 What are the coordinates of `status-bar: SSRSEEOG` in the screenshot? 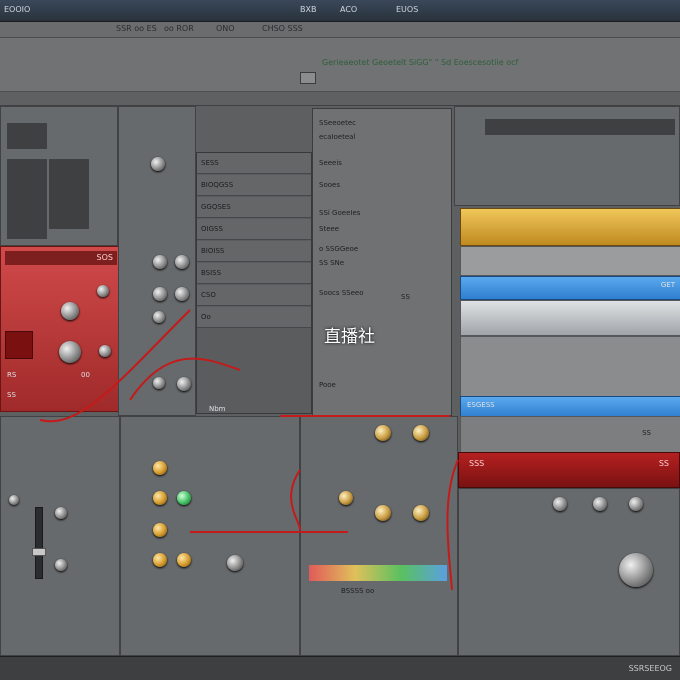 It's located at (340, 668).